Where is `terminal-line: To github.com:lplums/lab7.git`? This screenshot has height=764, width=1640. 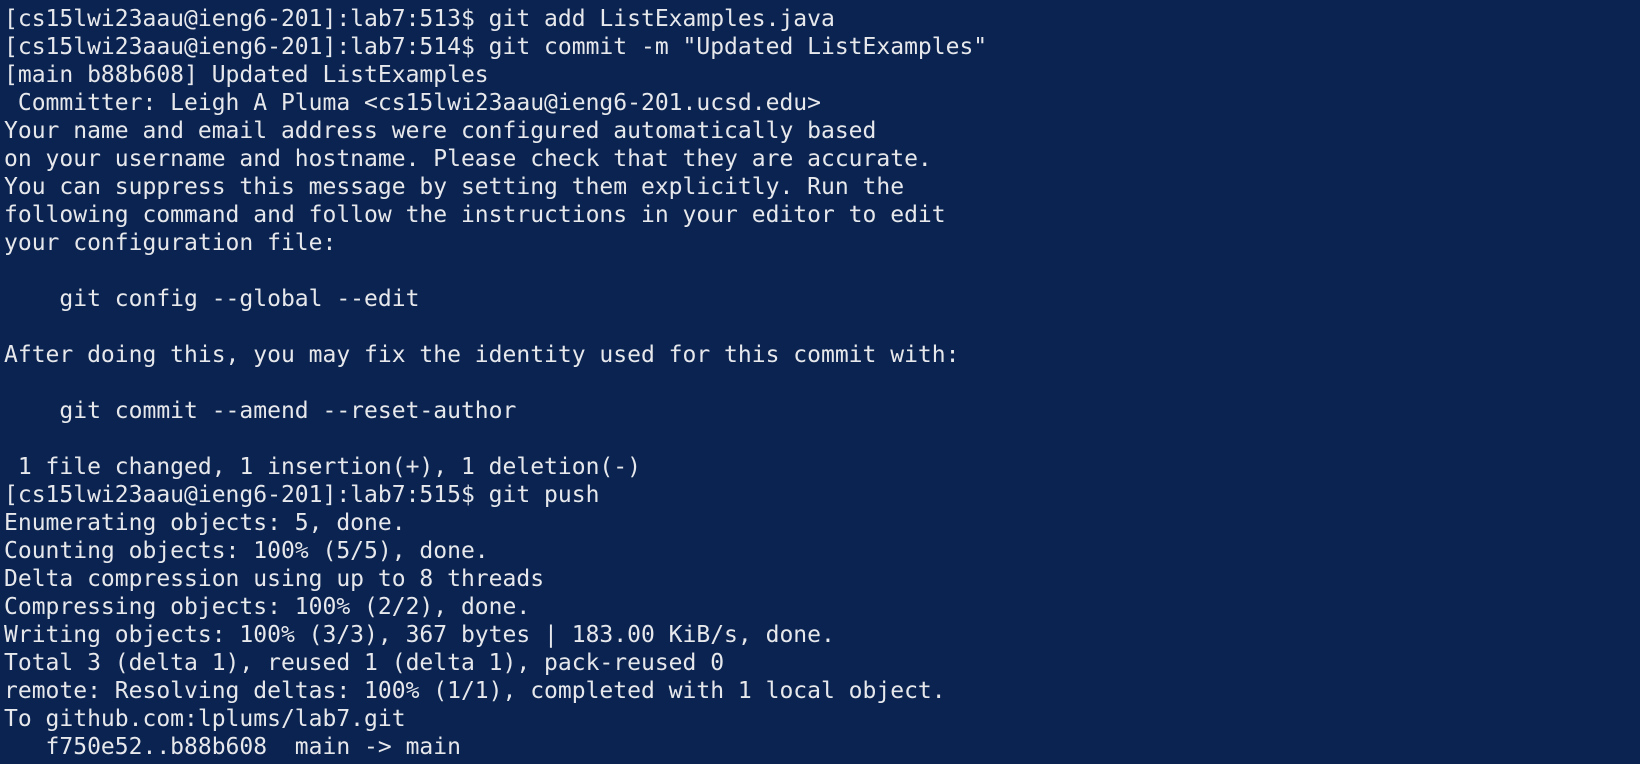 terminal-line: To github.com:lplums/lab7.git is located at coordinates (205, 719).